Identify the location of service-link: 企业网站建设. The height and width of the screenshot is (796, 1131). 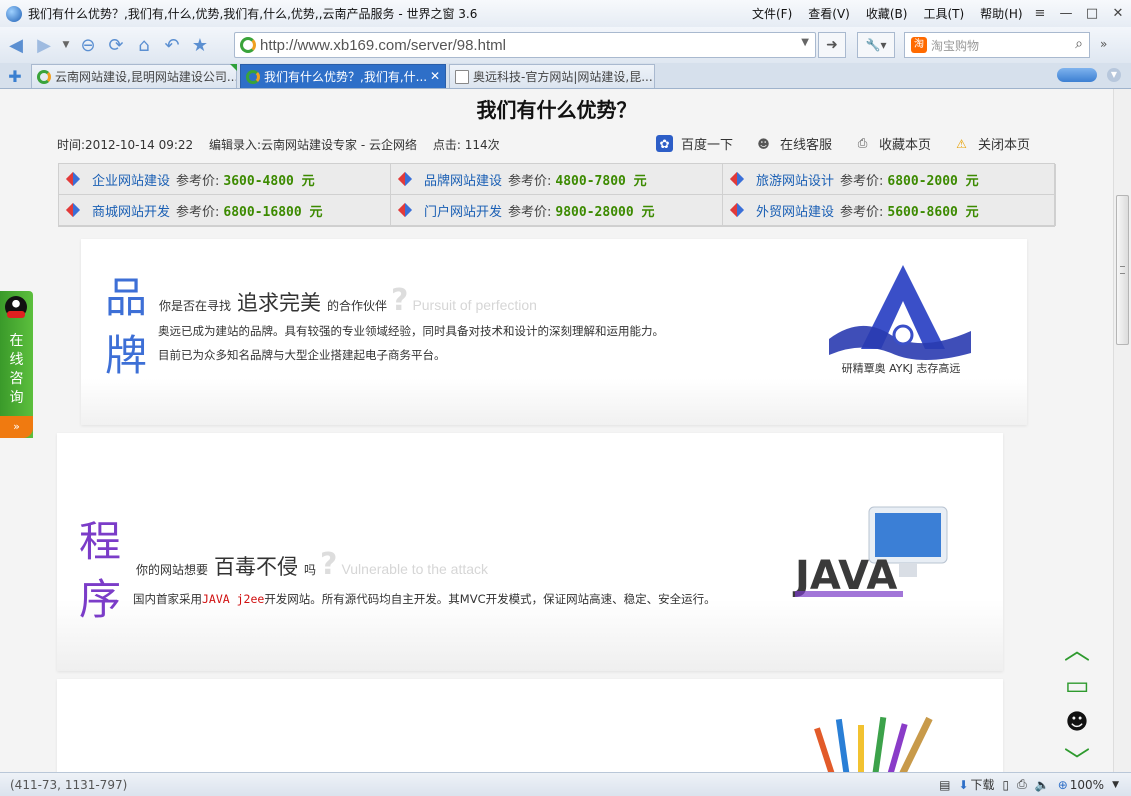
(131, 179).